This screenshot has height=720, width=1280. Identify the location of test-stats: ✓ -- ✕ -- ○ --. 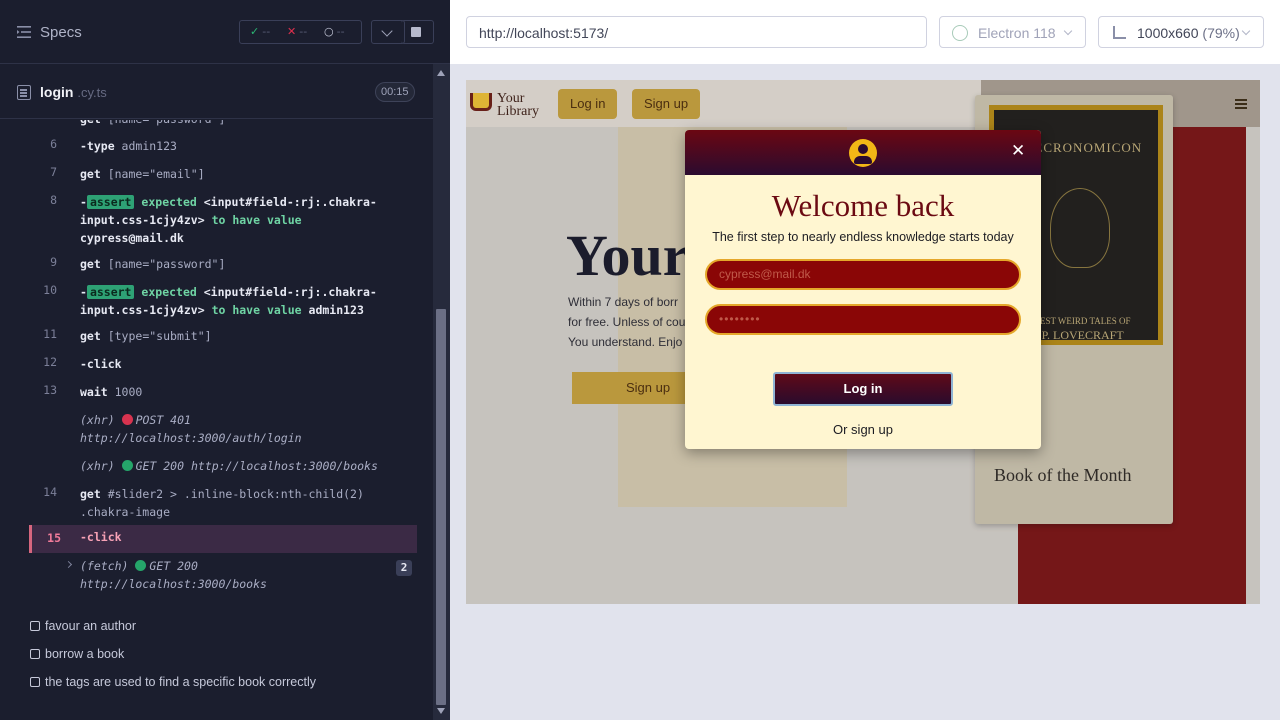
(300, 32).